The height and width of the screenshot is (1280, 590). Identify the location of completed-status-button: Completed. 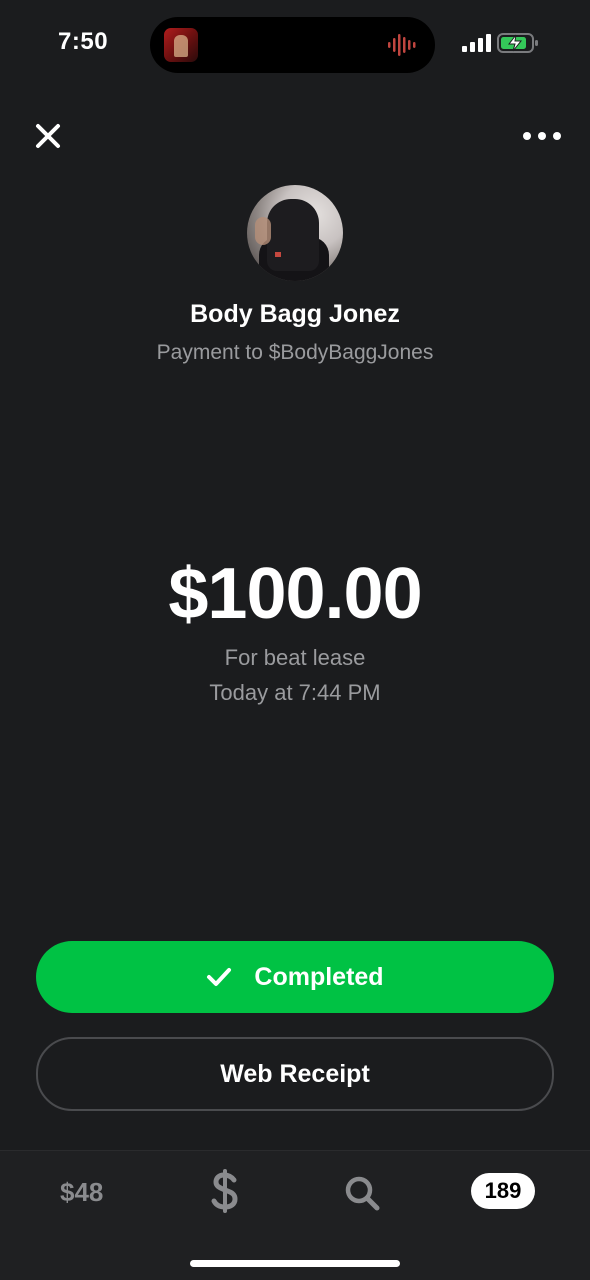
(295, 977).